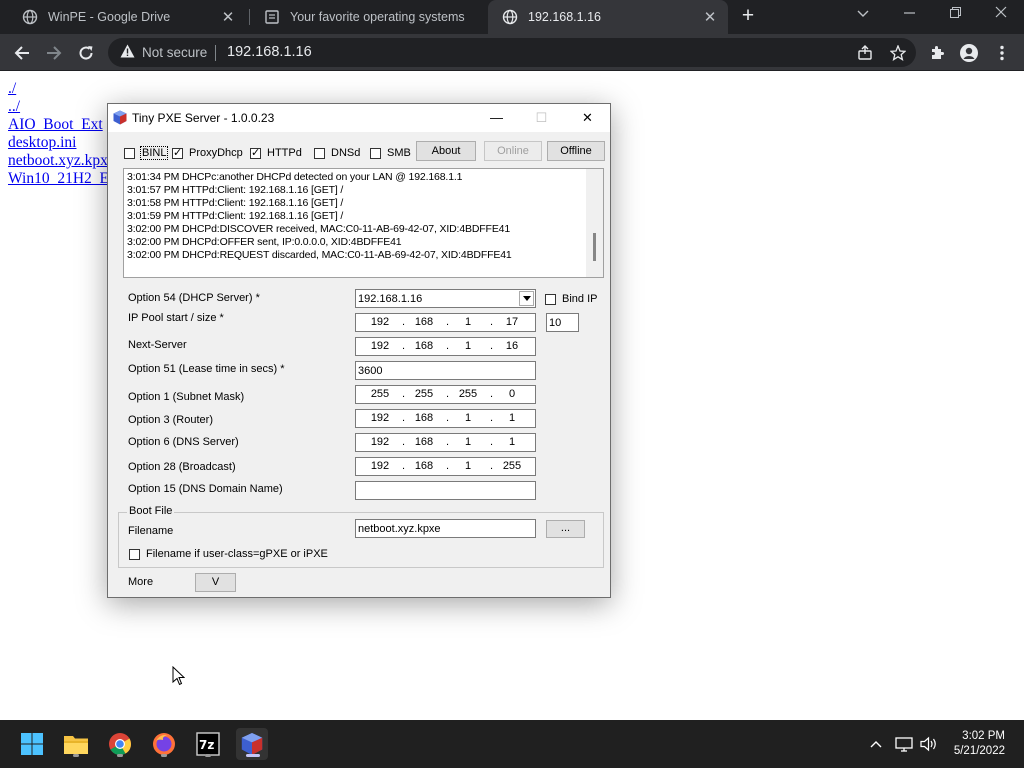 The image size is (1024, 768). Describe the element at coordinates (969, 53) in the screenshot. I see `profile-icon` at that location.